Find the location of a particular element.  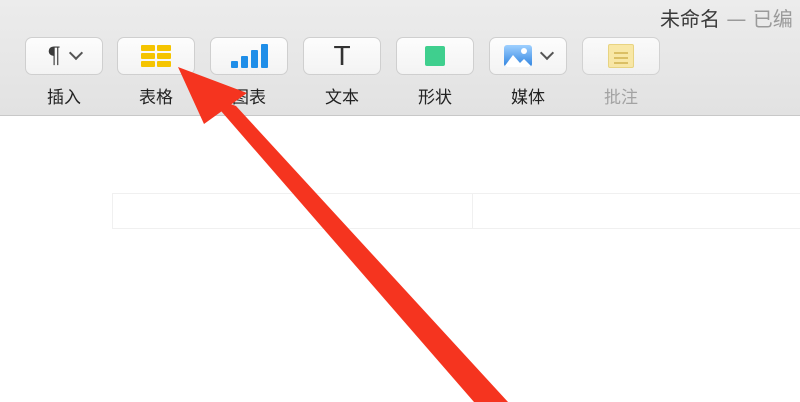

shape-button is located at coordinates (435, 56).